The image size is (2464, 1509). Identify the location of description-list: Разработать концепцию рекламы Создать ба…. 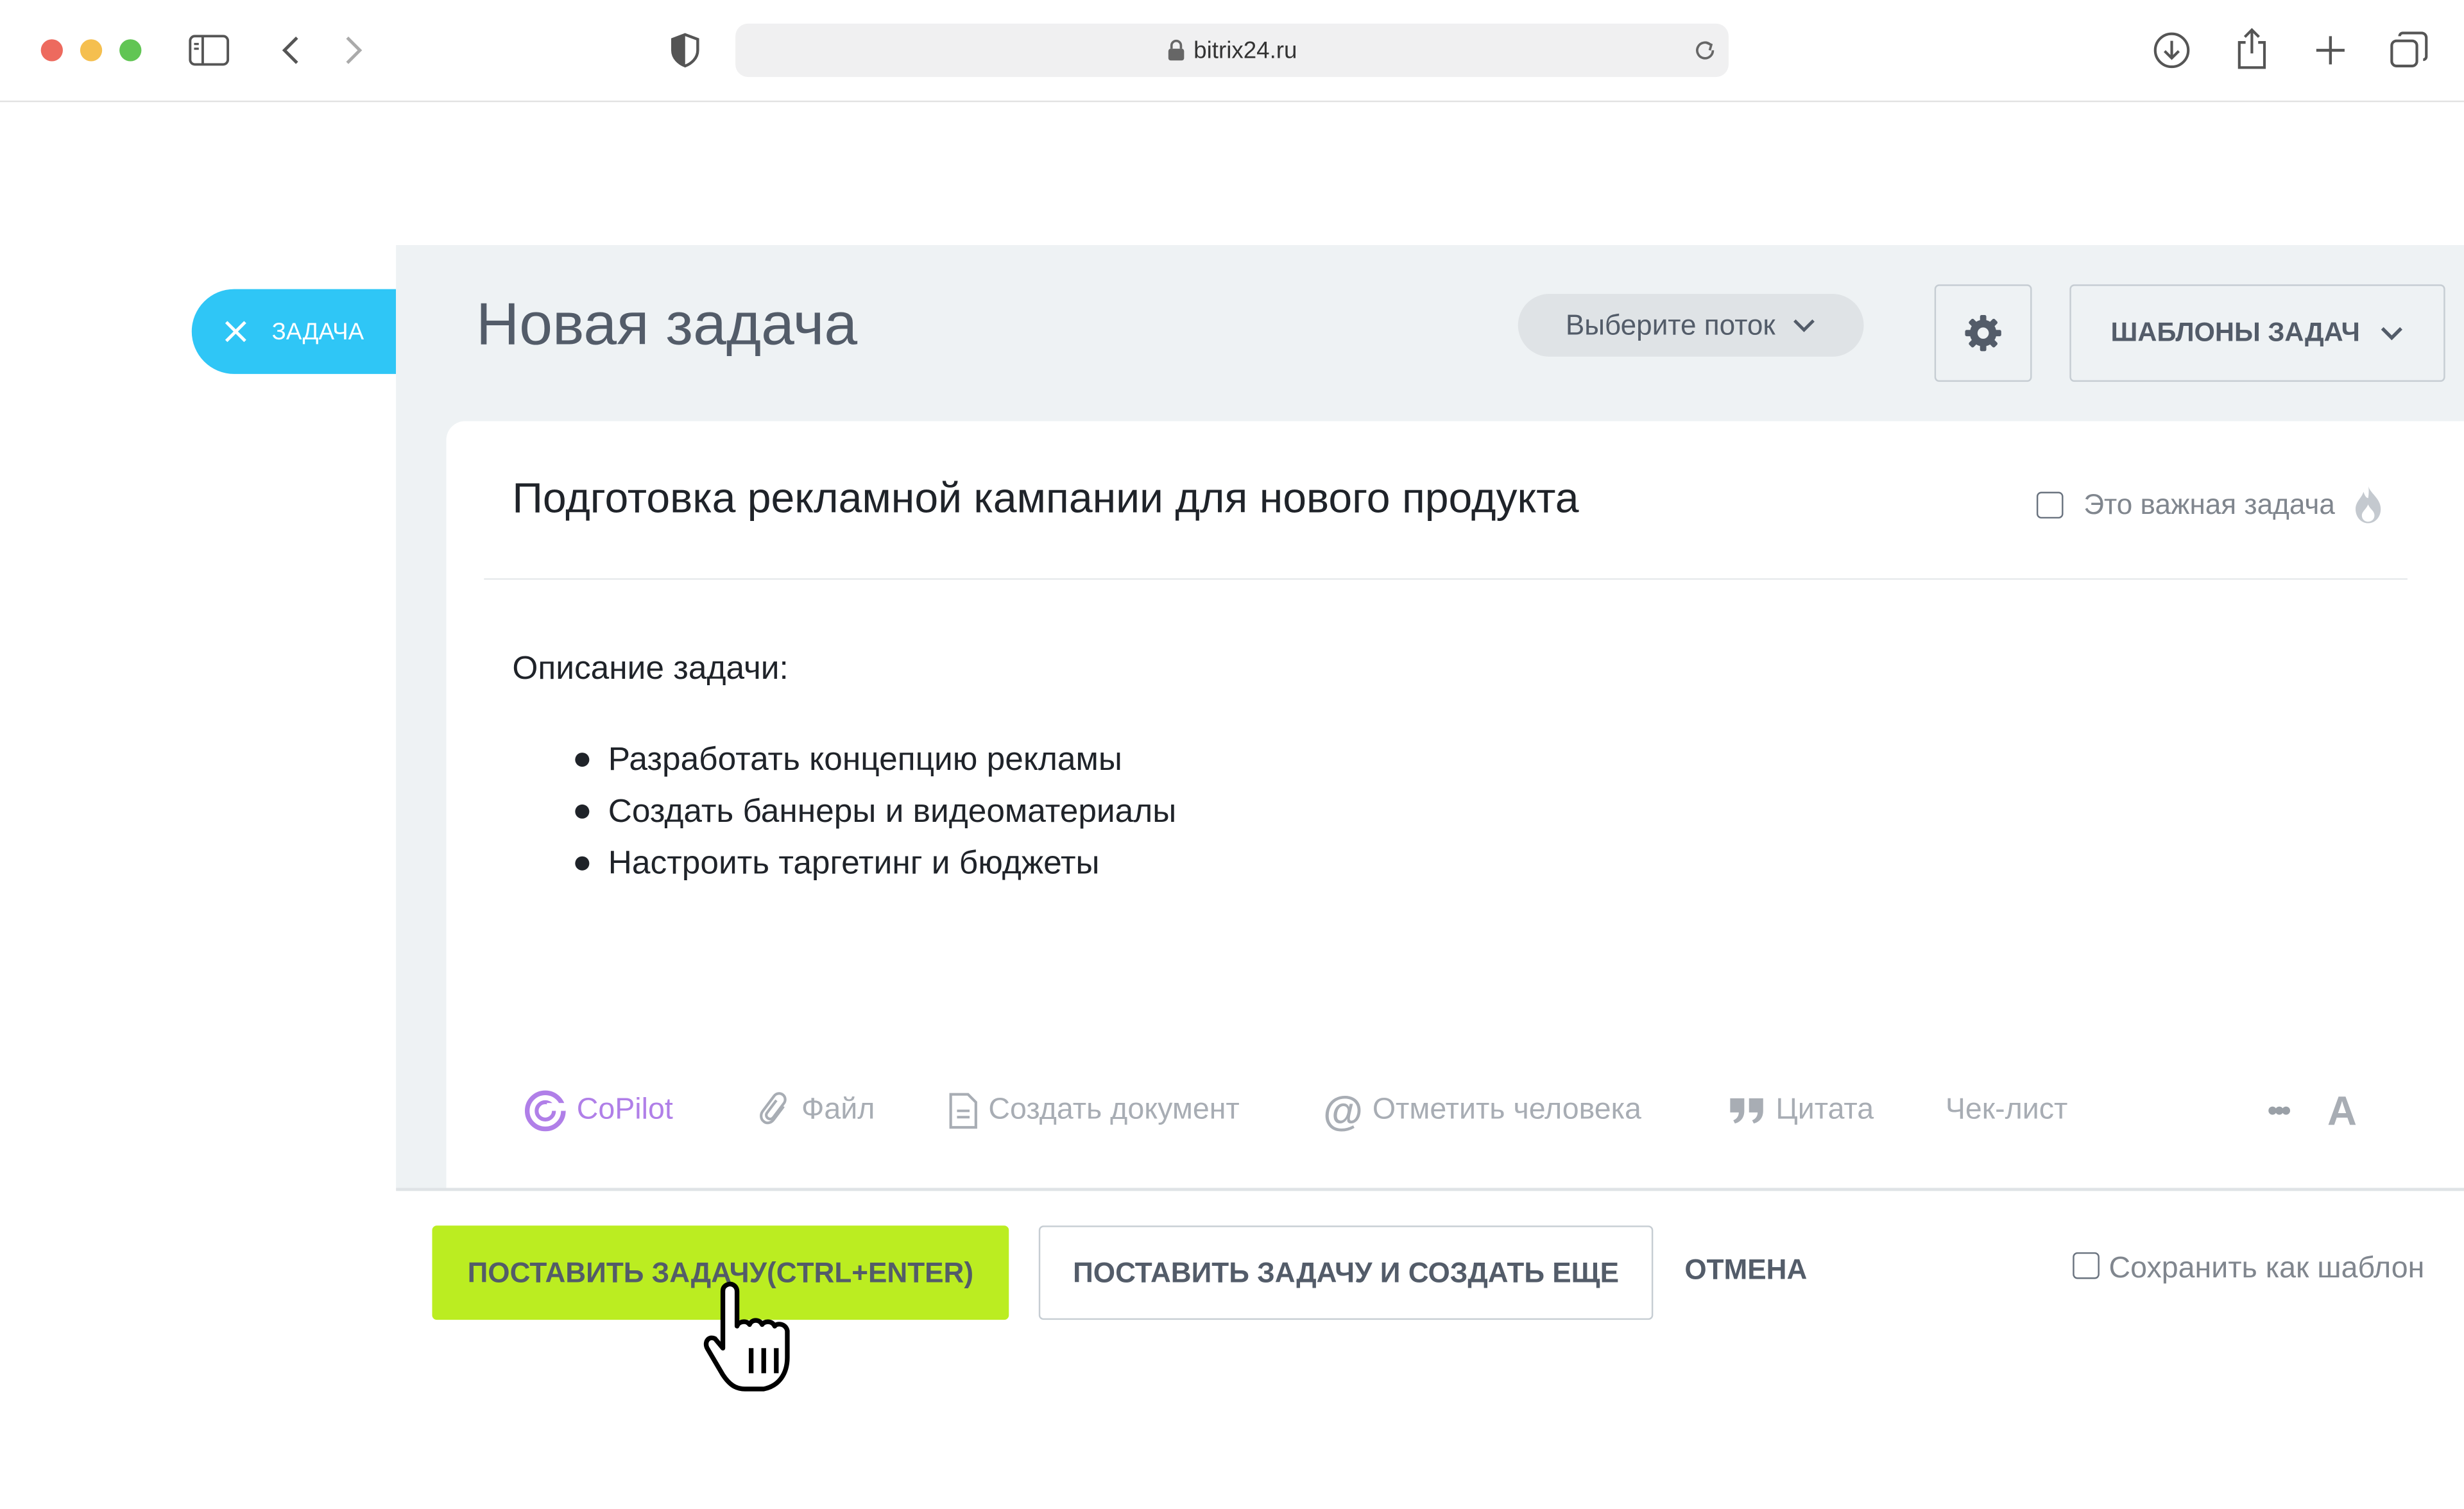
(876, 811).